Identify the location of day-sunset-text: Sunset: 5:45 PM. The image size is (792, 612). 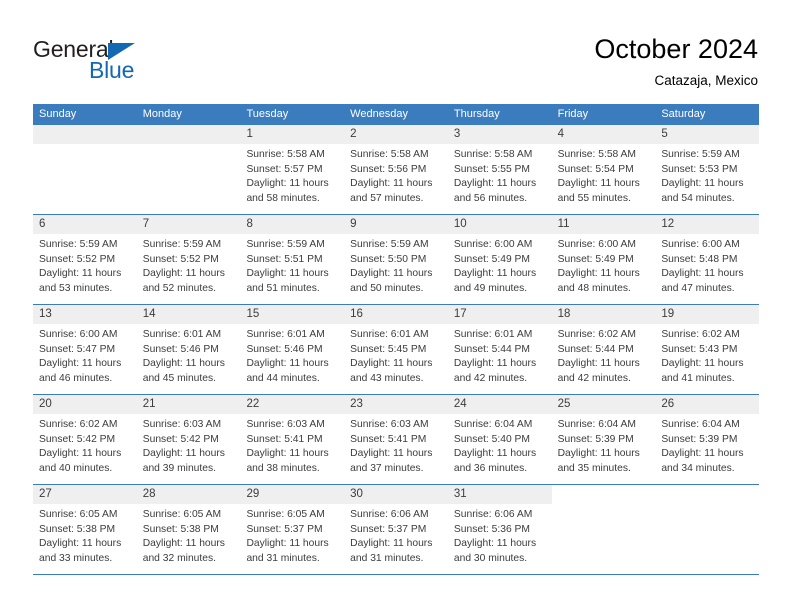
(388, 349).